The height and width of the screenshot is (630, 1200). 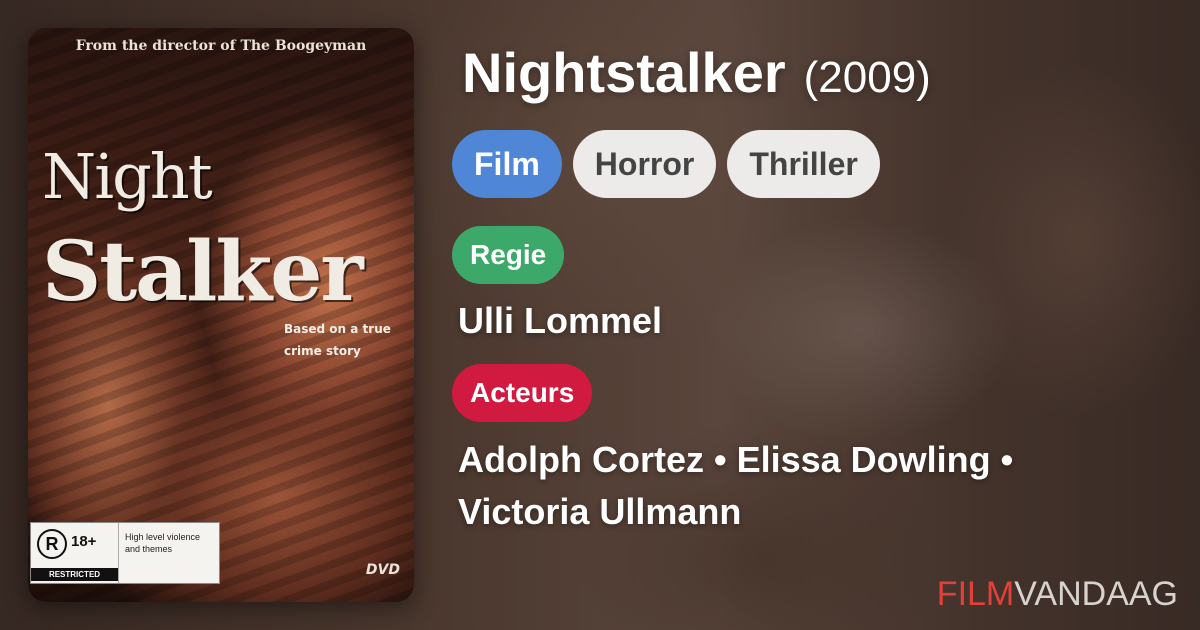 What do you see at coordinates (52, 544) in the screenshot?
I see `rating-r-icon: R` at bounding box center [52, 544].